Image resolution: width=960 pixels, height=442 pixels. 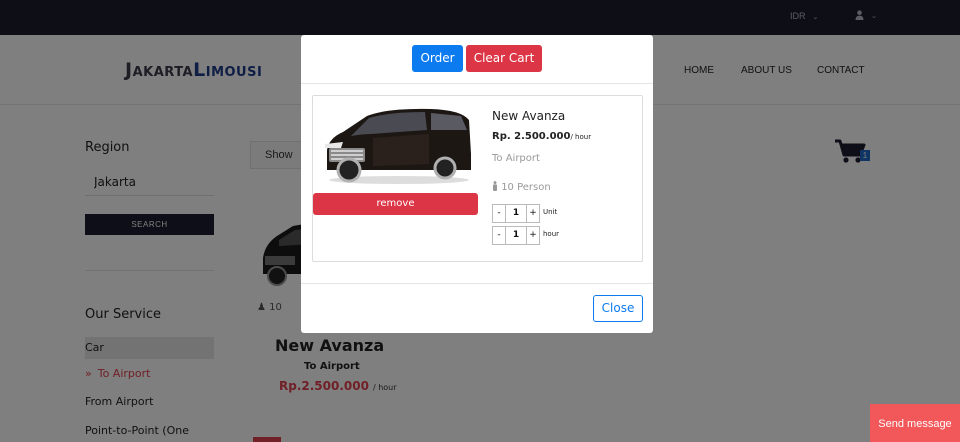 I want to click on unit-quantity-value: 1, so click(x=516, y=213).